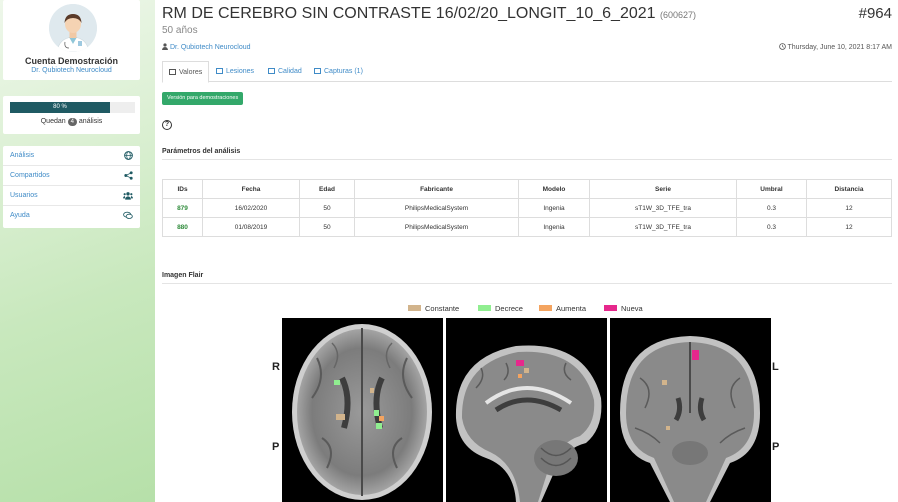 The width and height of the screenshot is (898, 502). I want to click on axial-mri-image, so click(362, 410).